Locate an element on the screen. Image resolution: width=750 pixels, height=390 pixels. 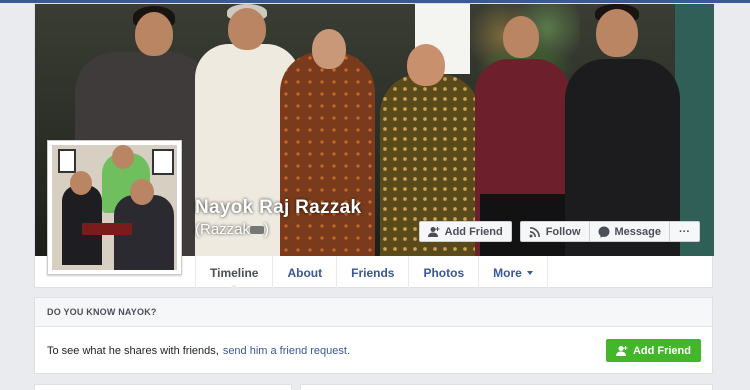
tab-about: About is located at coordinates (305, 272).